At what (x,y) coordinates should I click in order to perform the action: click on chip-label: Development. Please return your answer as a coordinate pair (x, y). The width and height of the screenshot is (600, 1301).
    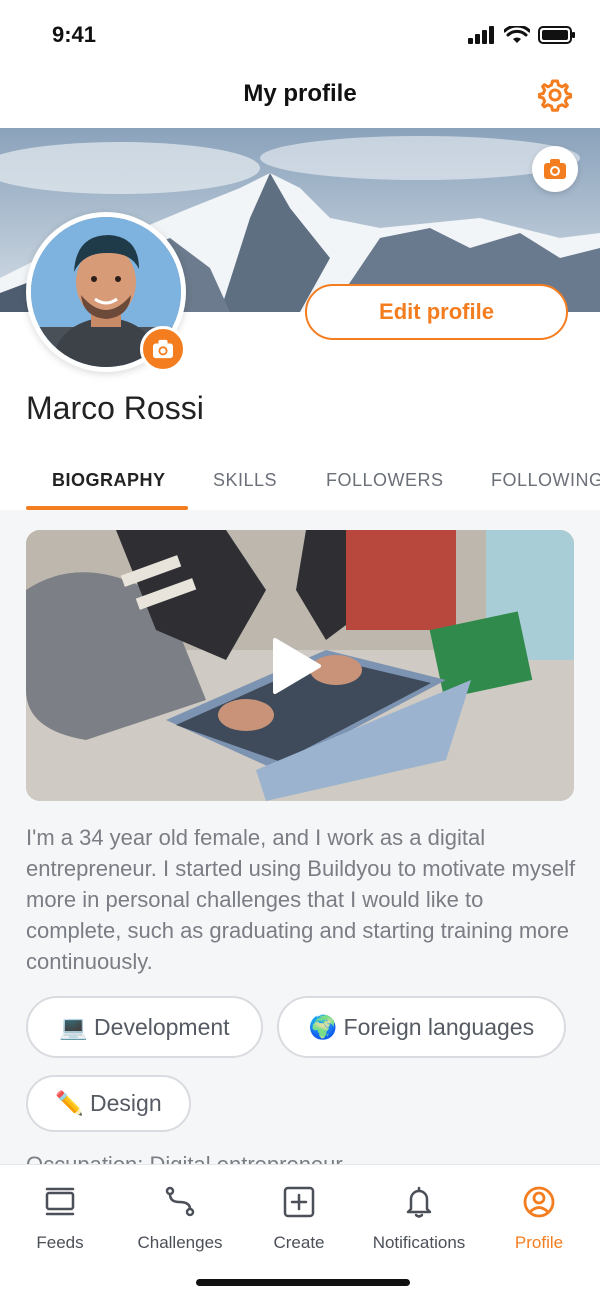
    Looking at the image, I should click on (162, 1026).